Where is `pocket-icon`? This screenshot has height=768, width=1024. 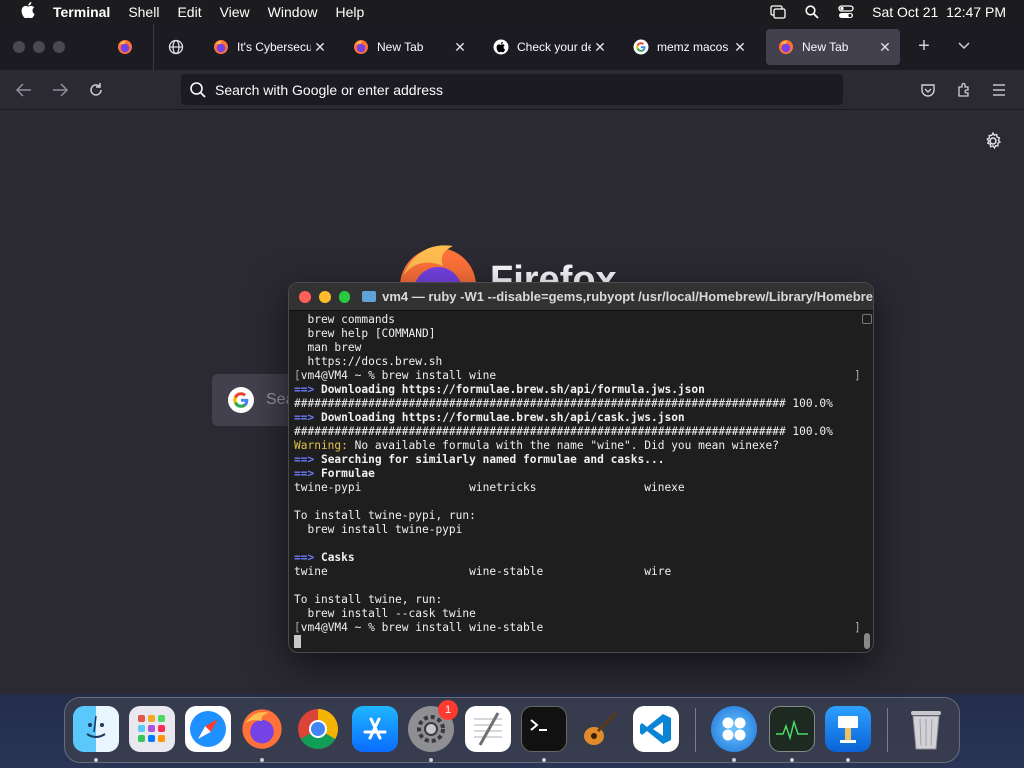
pocket-icon is located at coordinates (928, 90).